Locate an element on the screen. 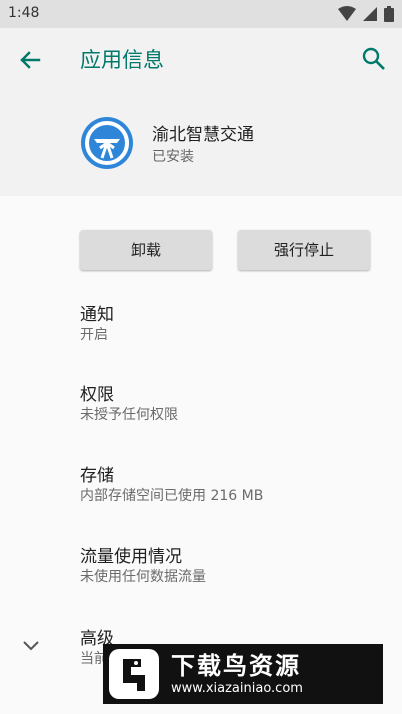 The width and height of the screenshot is (402, 714). app-name: 渝北智慧交通 is located at coordinates (203, 135).